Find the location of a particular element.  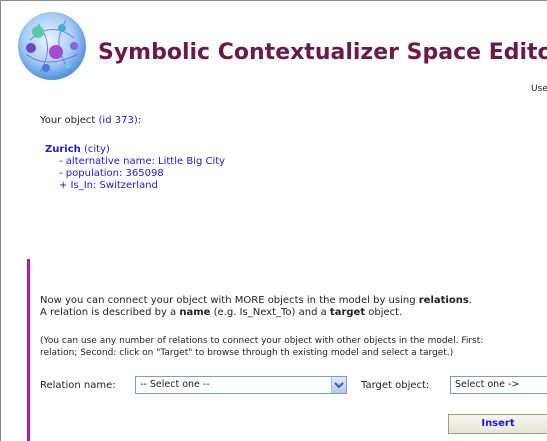

logo-icon is located at coordinates (52, 46).